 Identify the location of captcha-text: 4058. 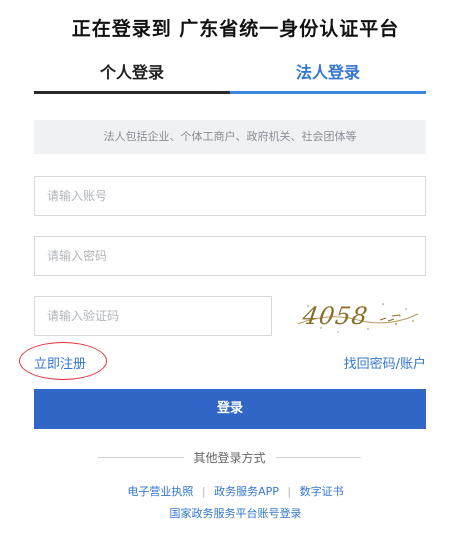
(335, 316).